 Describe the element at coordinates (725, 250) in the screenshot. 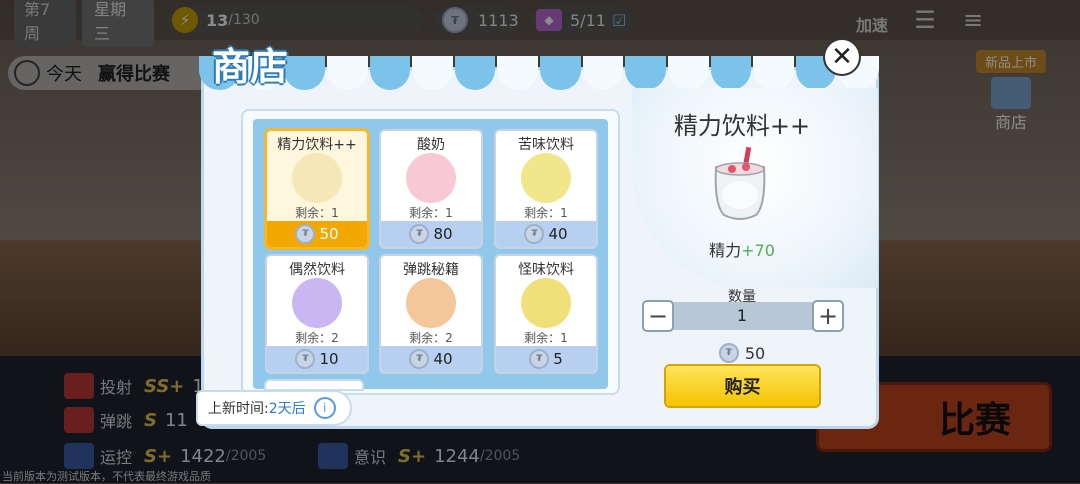

I see `effect-label: 精力` at that location.